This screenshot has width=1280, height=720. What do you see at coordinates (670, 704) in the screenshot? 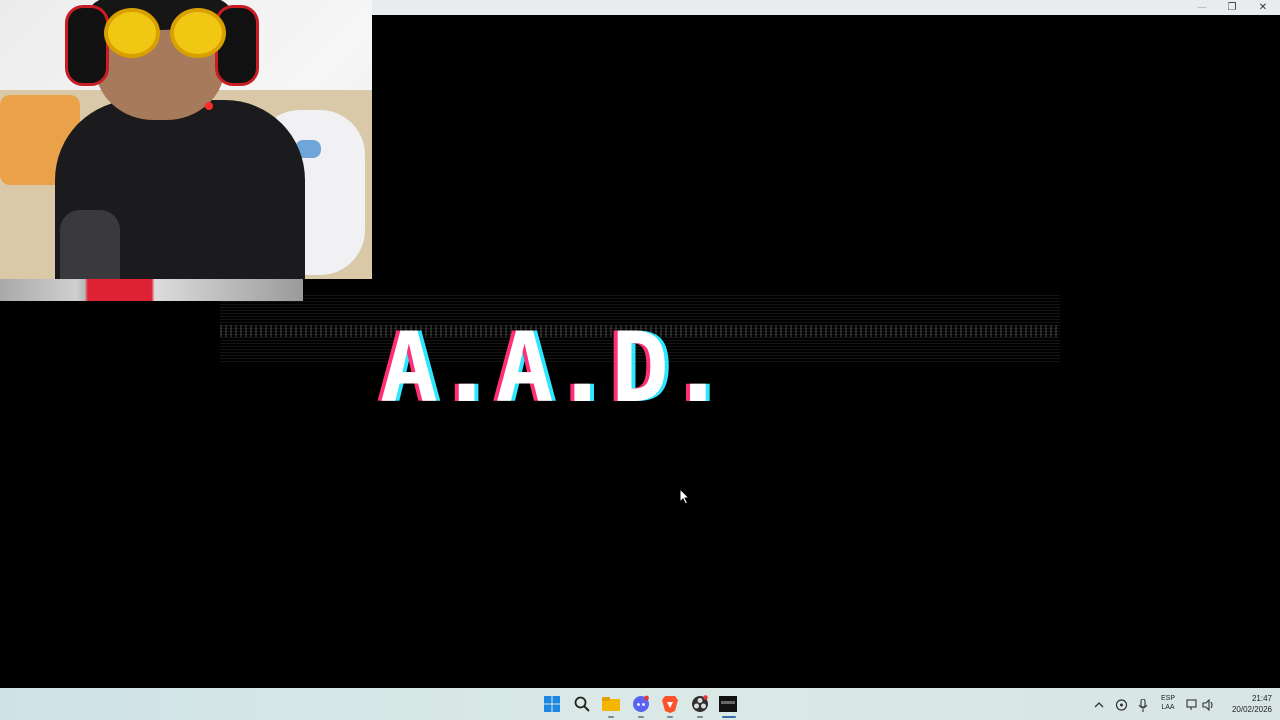
I see `brave-browser-icon` at bounding box center [670, 704].